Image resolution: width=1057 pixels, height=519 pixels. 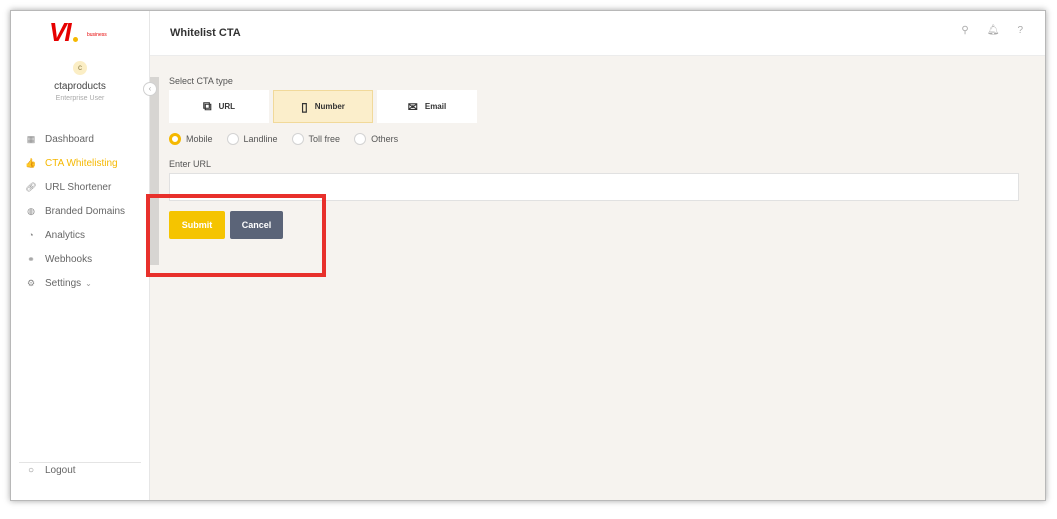 I want to click on dashboard-icon: ▦, so click(x=31, y=138).